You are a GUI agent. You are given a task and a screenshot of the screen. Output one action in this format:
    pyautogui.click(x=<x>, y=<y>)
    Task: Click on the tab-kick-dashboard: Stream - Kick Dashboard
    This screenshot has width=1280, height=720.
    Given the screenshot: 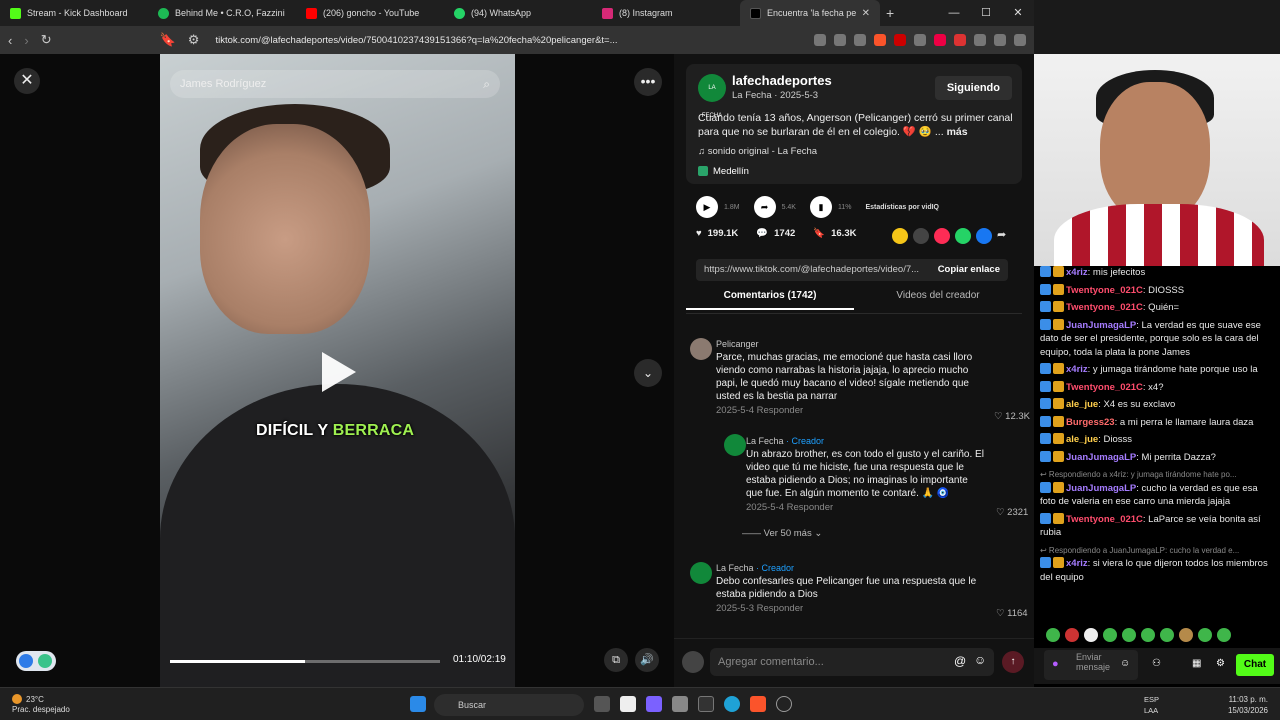 What is the action you would take?
    pyautogui.click(x=74, y=13)
    